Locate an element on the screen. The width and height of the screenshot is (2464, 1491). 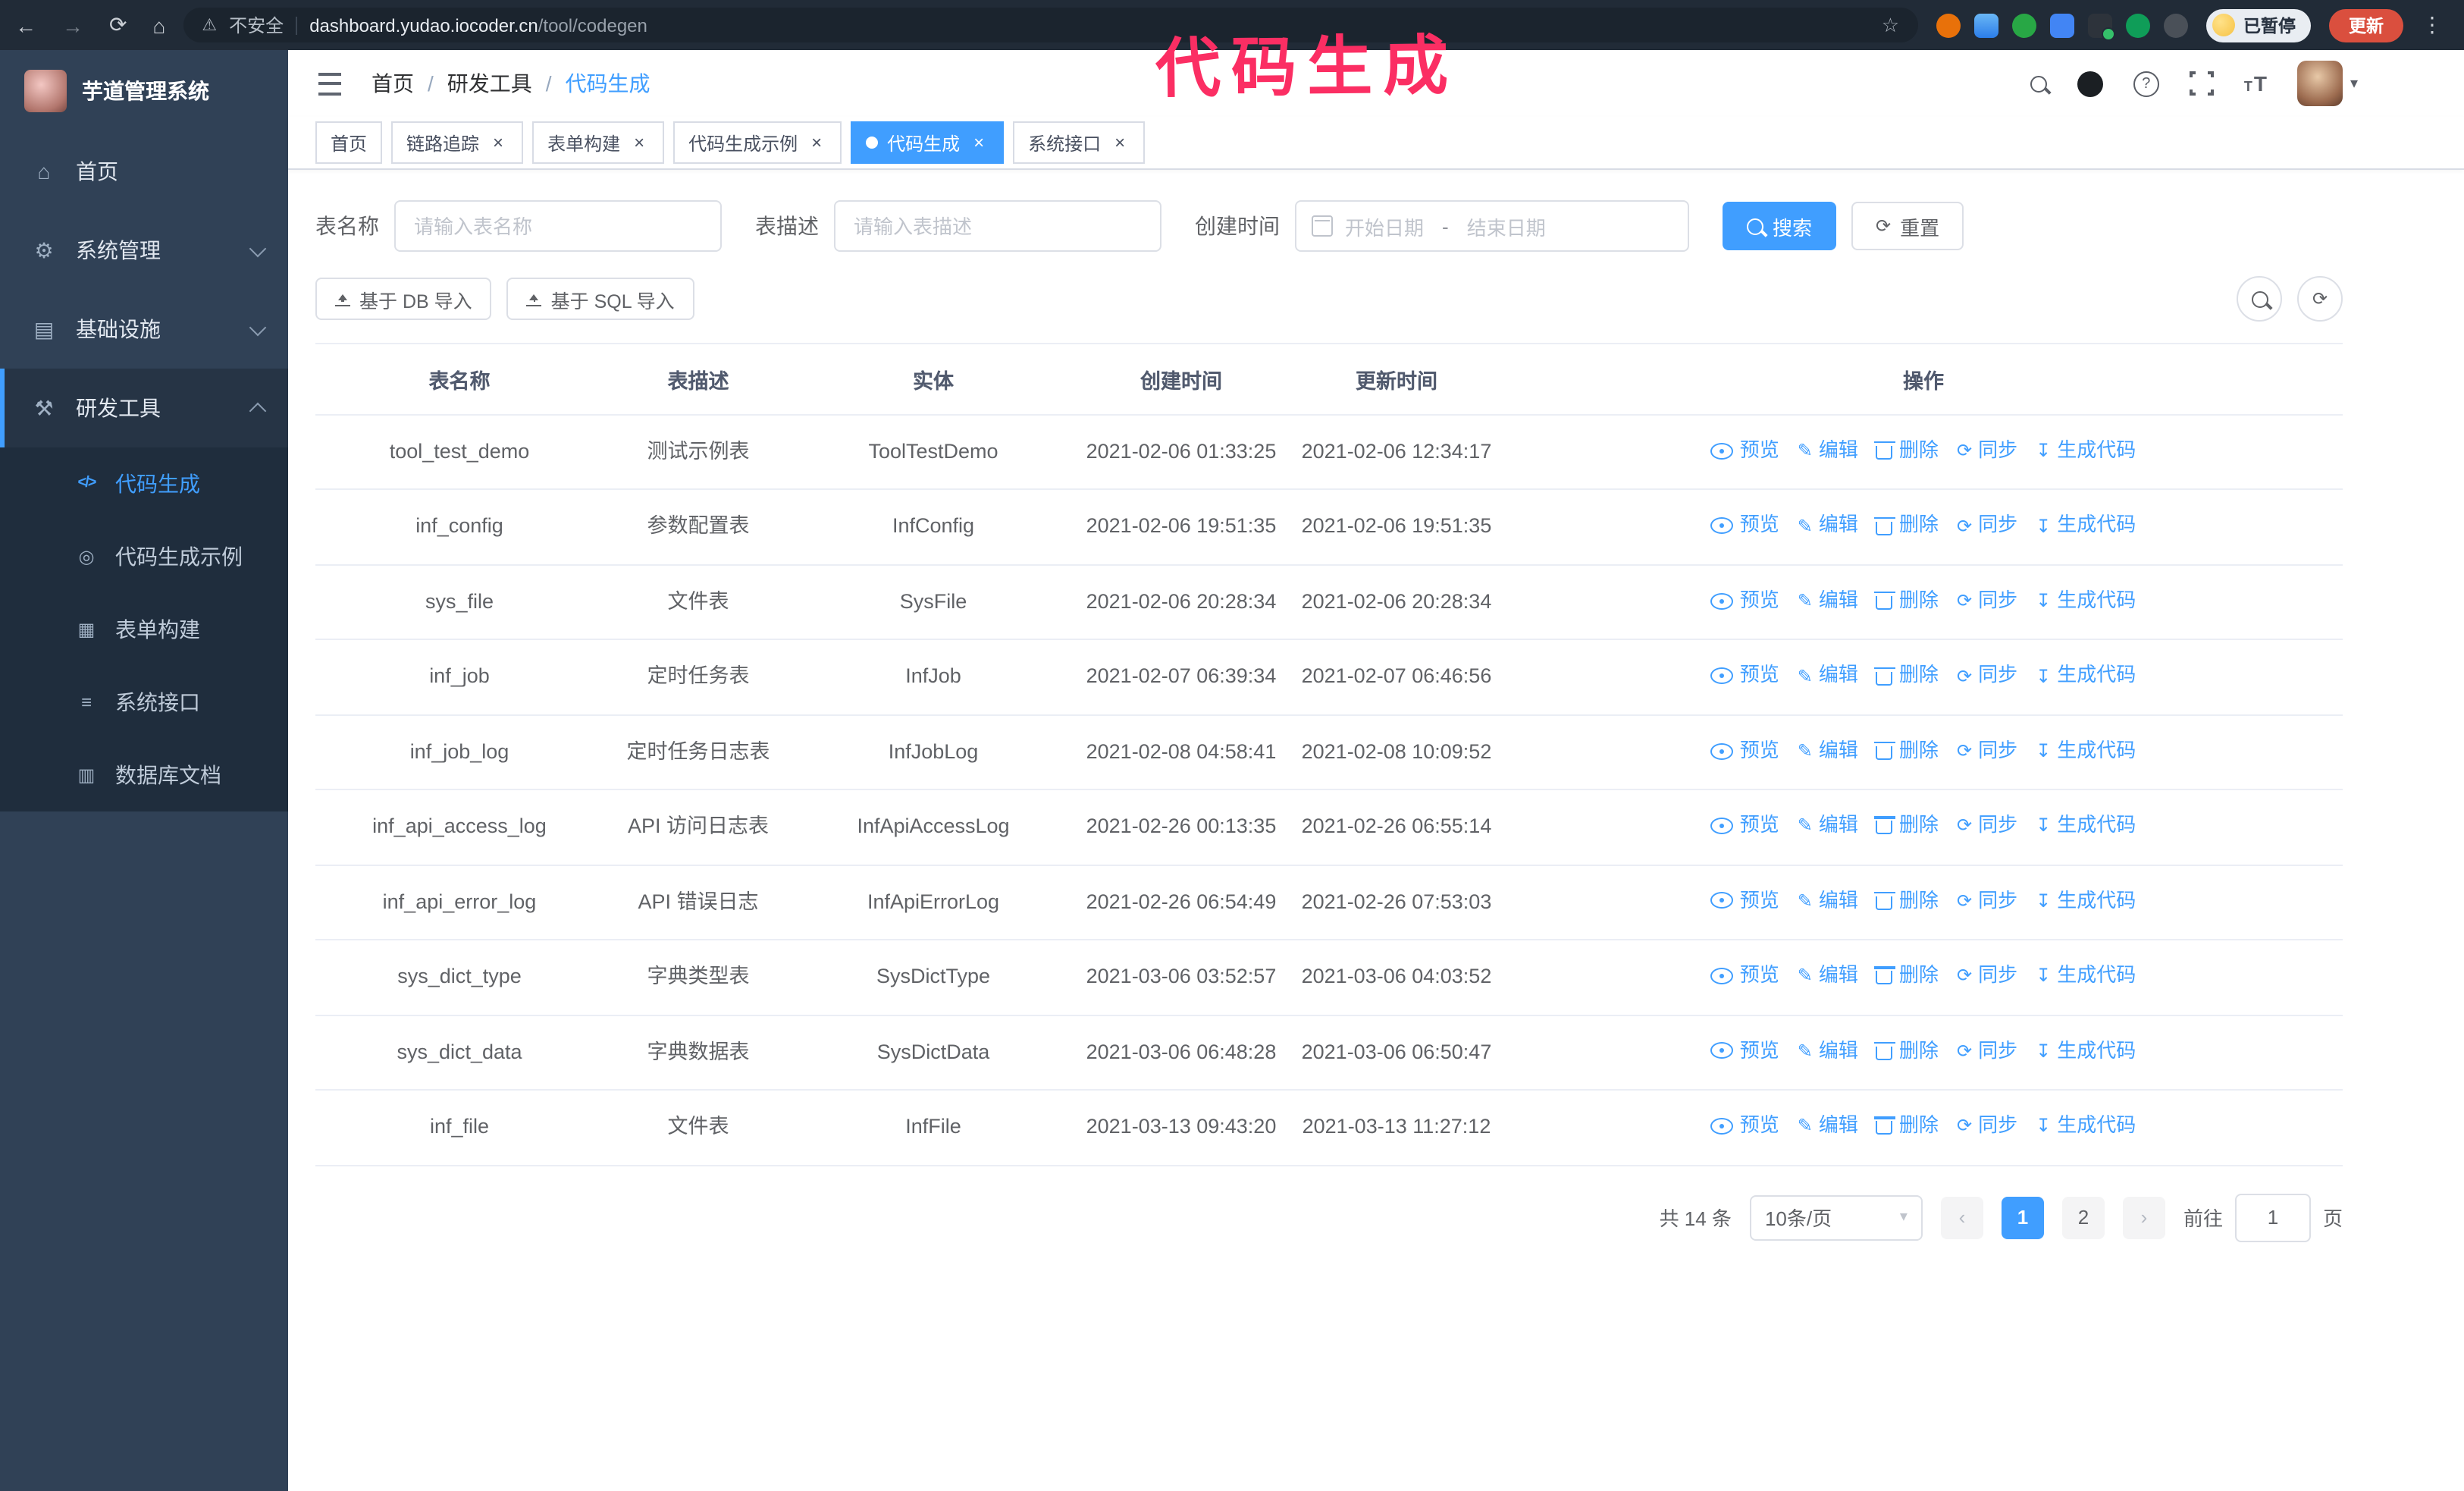
tab-system-api: 系统接口 × is located at coordinates (1079, 142).